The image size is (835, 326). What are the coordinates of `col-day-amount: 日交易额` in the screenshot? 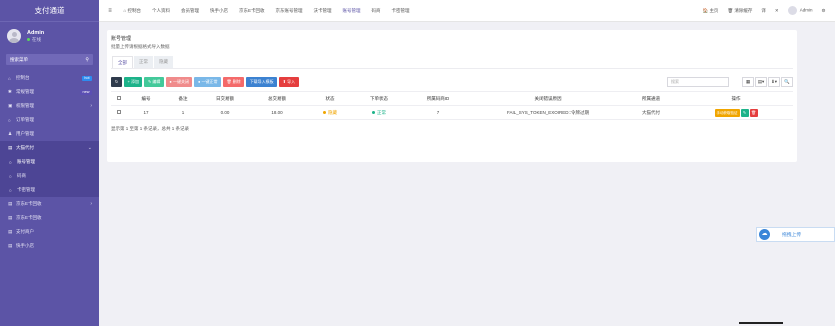 It's located at (225, 98).